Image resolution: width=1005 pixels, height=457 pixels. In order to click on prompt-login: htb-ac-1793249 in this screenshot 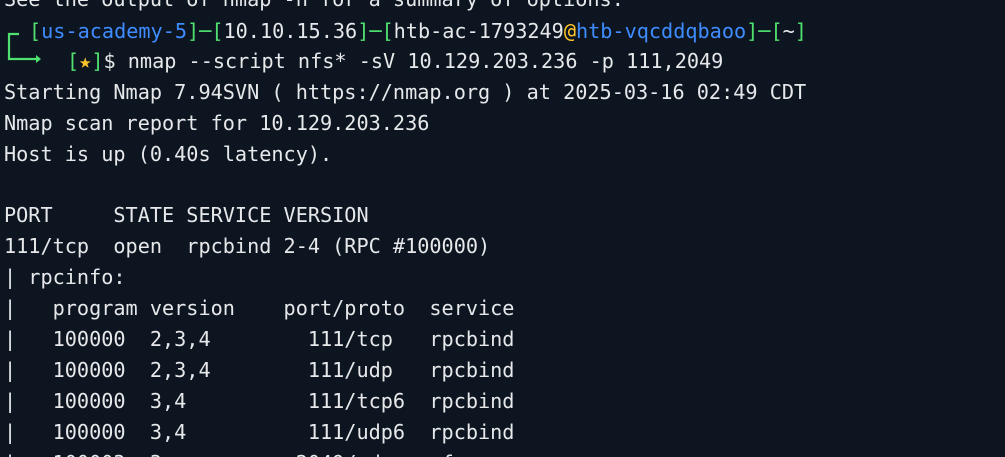, I will do `click(478, 31)`.